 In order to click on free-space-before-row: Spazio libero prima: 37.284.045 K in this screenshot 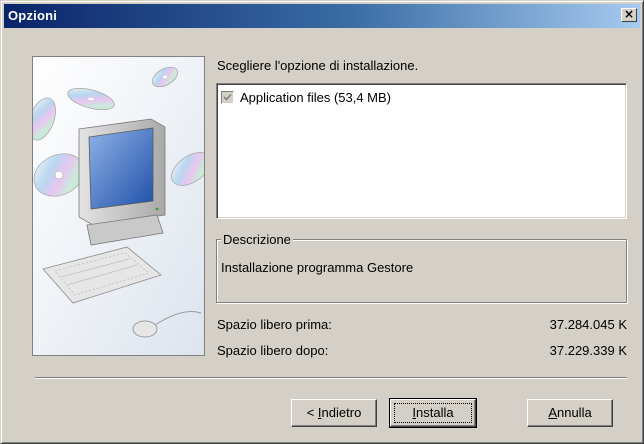, I will do `click(422, 326)`.